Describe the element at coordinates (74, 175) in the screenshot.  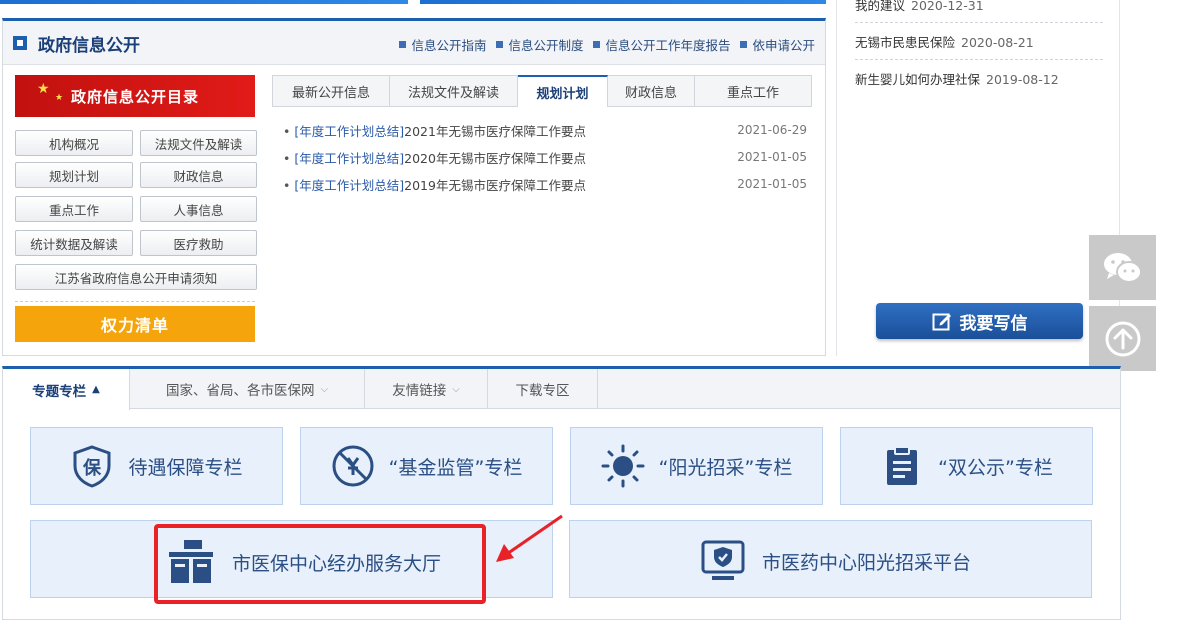
I see `catalog-btn-planning: 规划计划` at that location.